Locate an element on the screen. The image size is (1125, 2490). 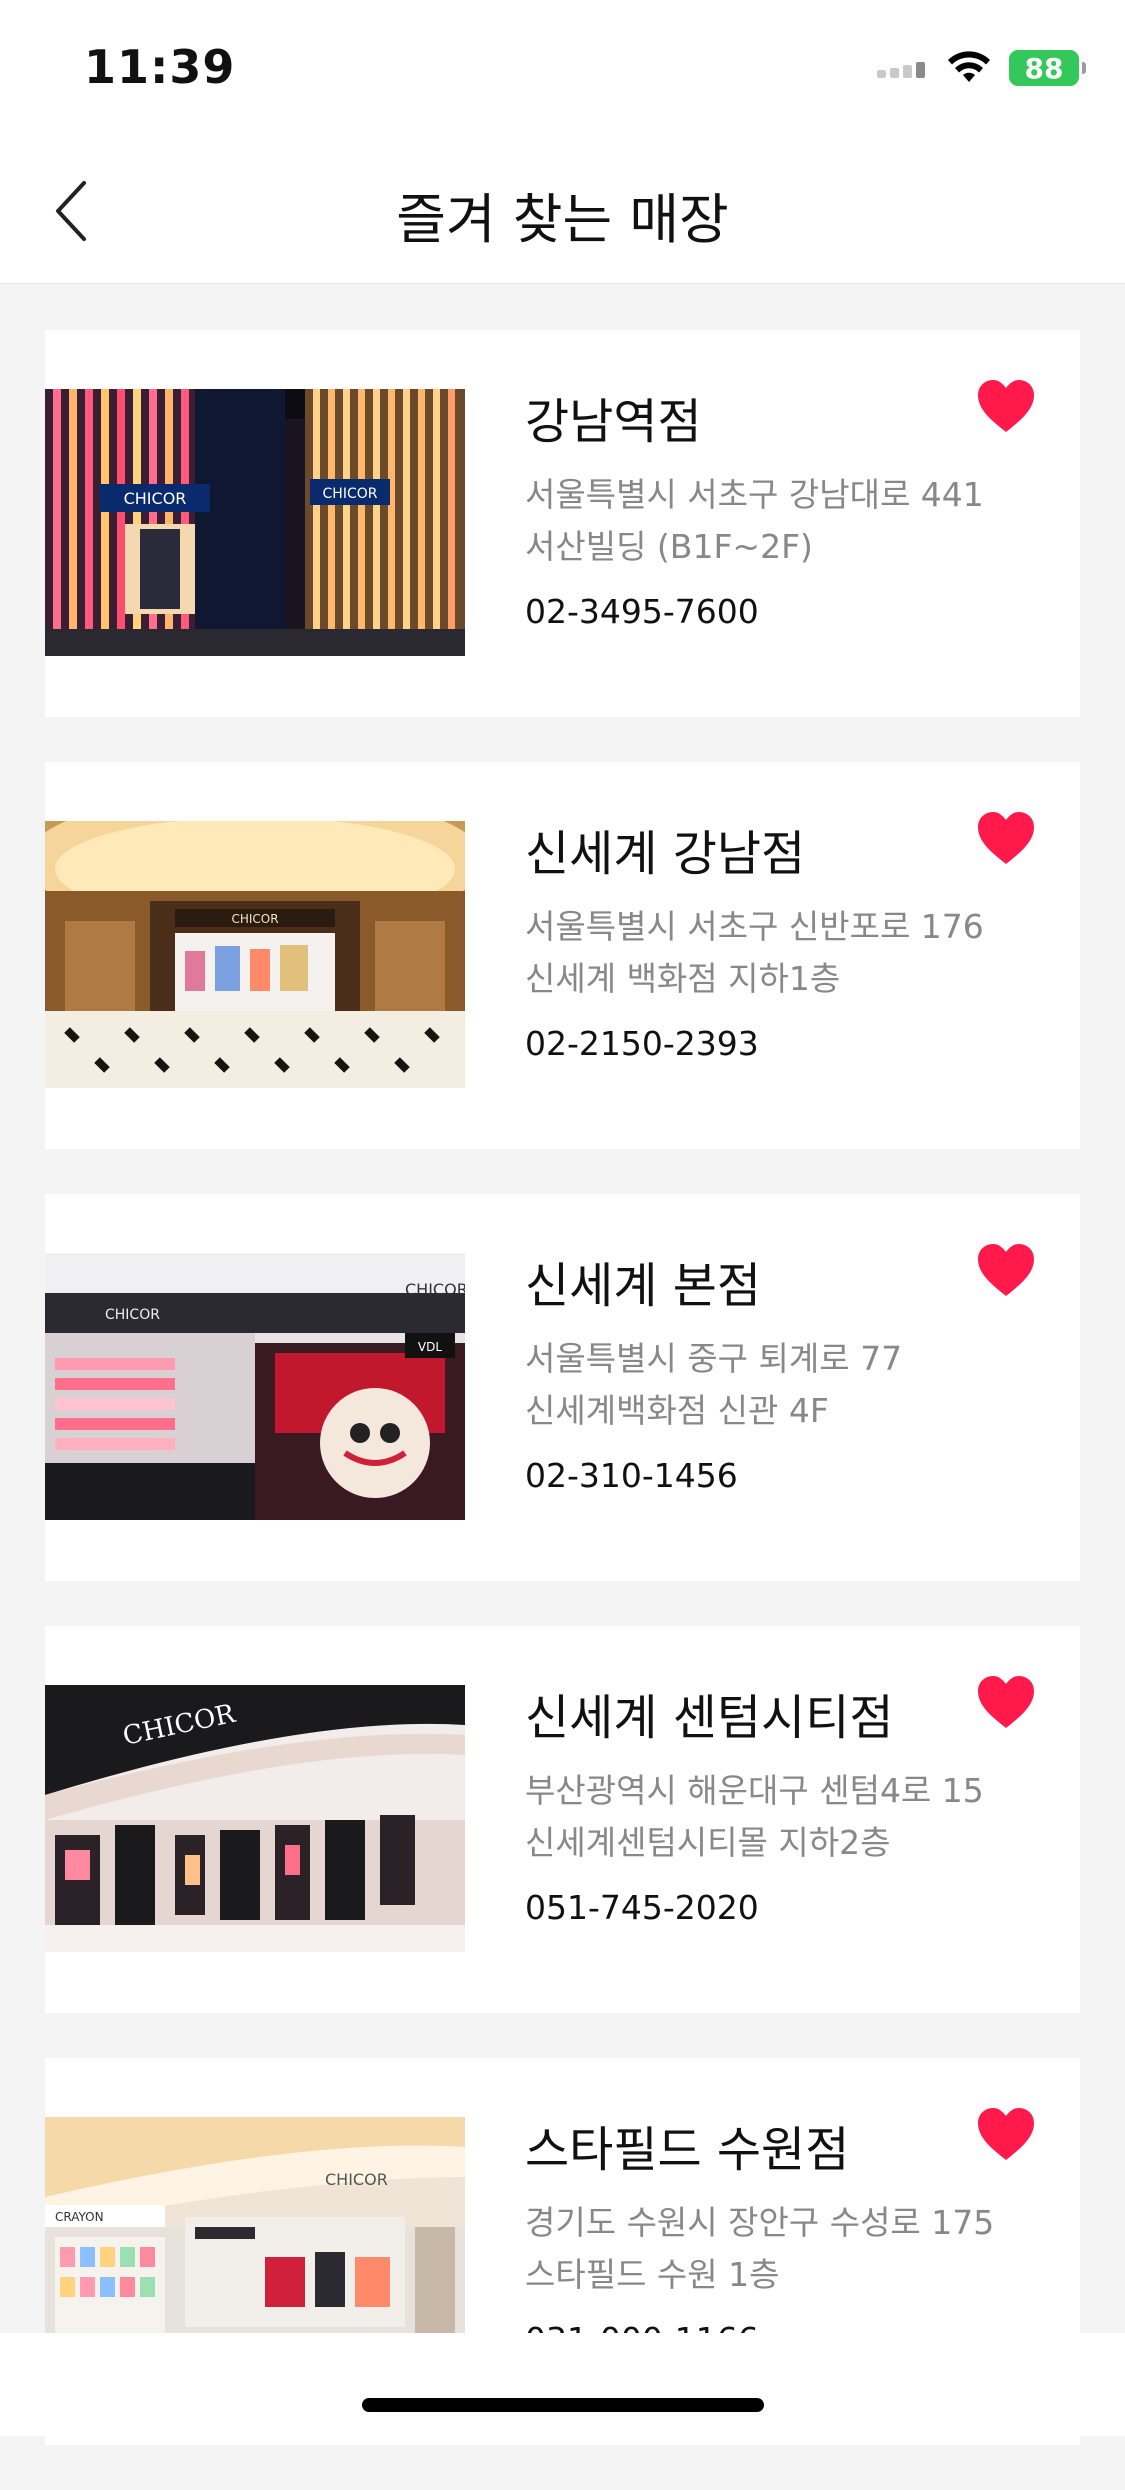
signal-icon is located at coordinates (903, 68).